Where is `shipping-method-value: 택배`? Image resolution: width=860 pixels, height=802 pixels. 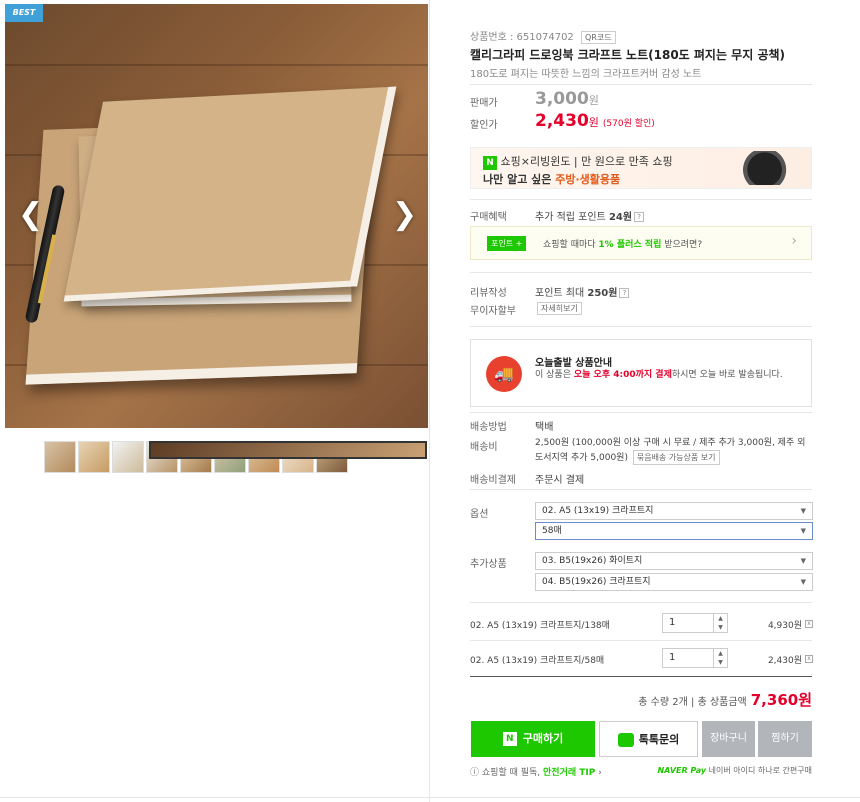
shipping-method-value: 택배 is located at coordinates (544, 427).